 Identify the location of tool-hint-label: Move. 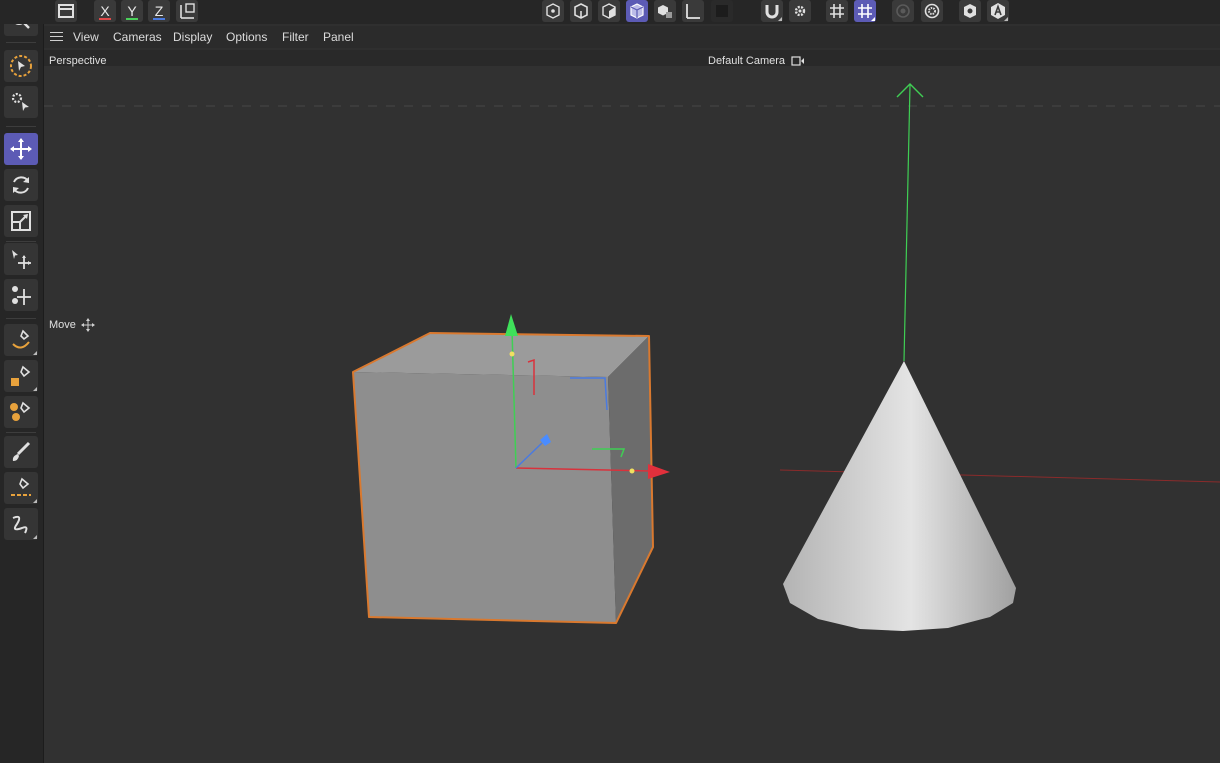
(62, 325).